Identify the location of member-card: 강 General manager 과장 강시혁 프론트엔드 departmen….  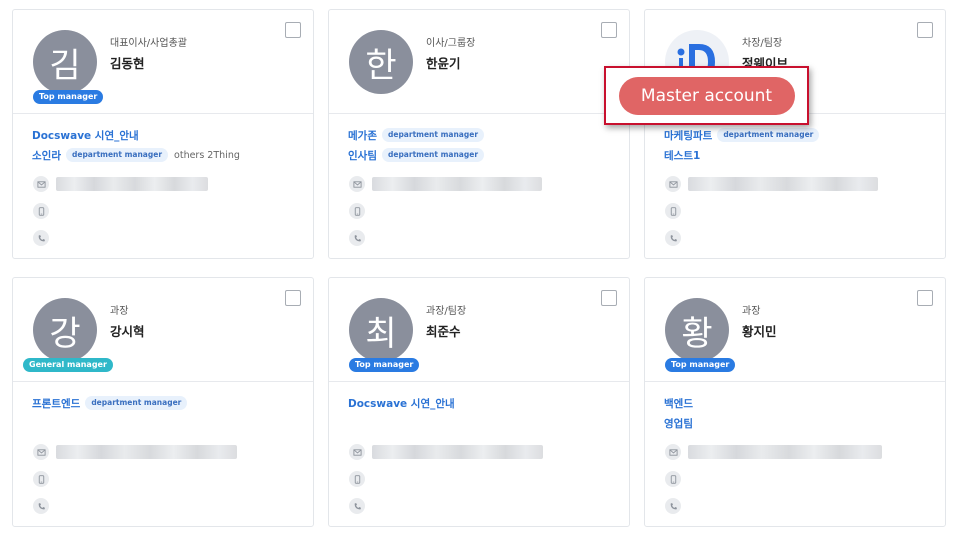
(163, 402).